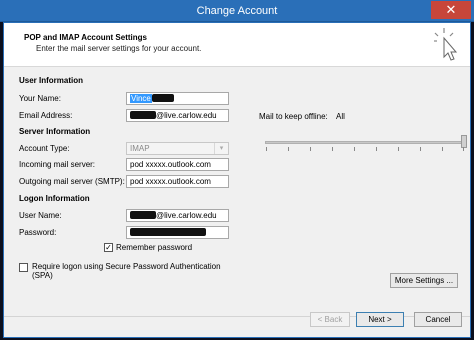 Image resolution: width=474 pixels, height=340 pixels. I want to click on remember-password-checkbox: ✓, so click(108, 247).